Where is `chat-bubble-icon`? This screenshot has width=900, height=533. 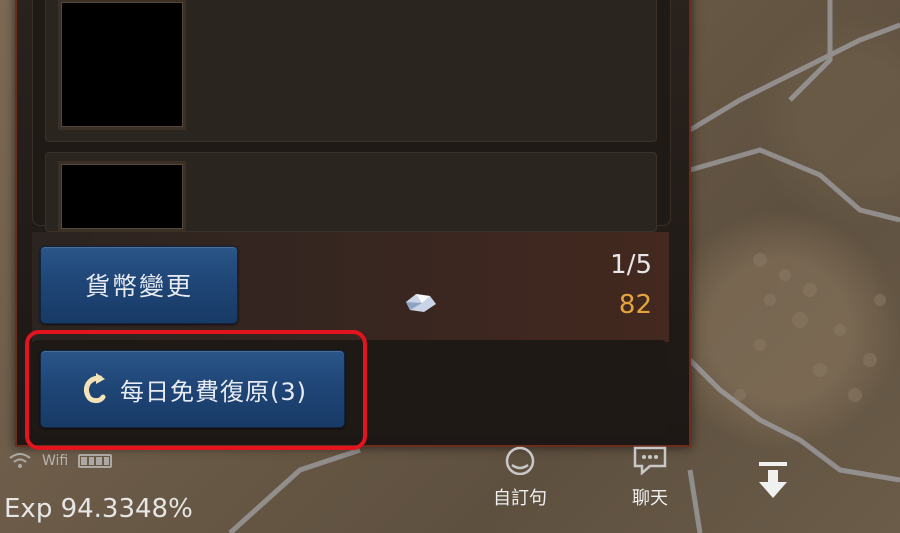
chat-bubble-icon is located at coordinates (650, 461).